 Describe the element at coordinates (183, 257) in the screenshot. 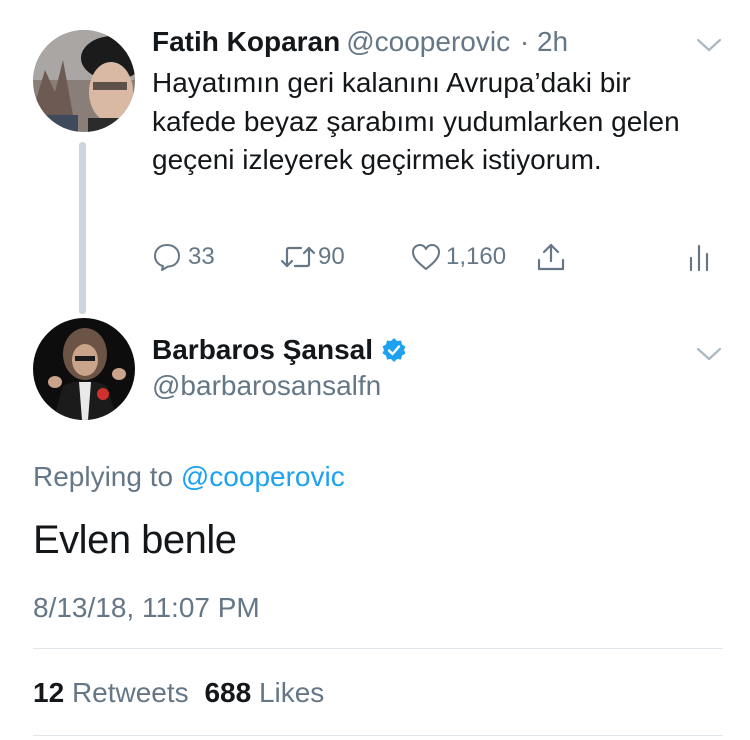

I see `reply-button: 33` at that location.